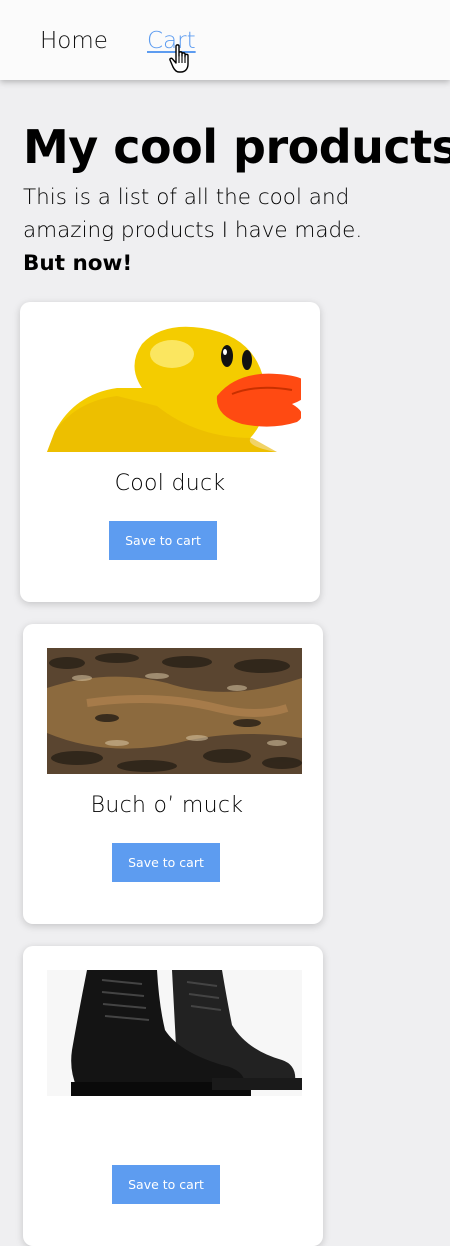 This screenshot has width=450, height=1246. I want to click on hand-pointer-cursor-icon, so click(179, 58).